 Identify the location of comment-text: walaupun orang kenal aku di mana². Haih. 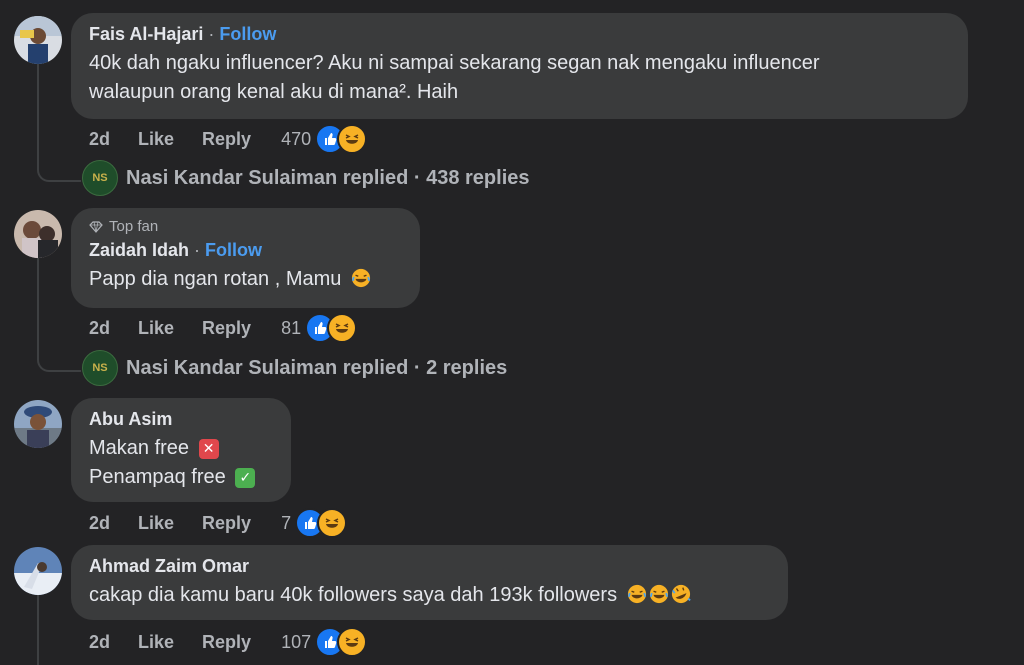
(274, 92).